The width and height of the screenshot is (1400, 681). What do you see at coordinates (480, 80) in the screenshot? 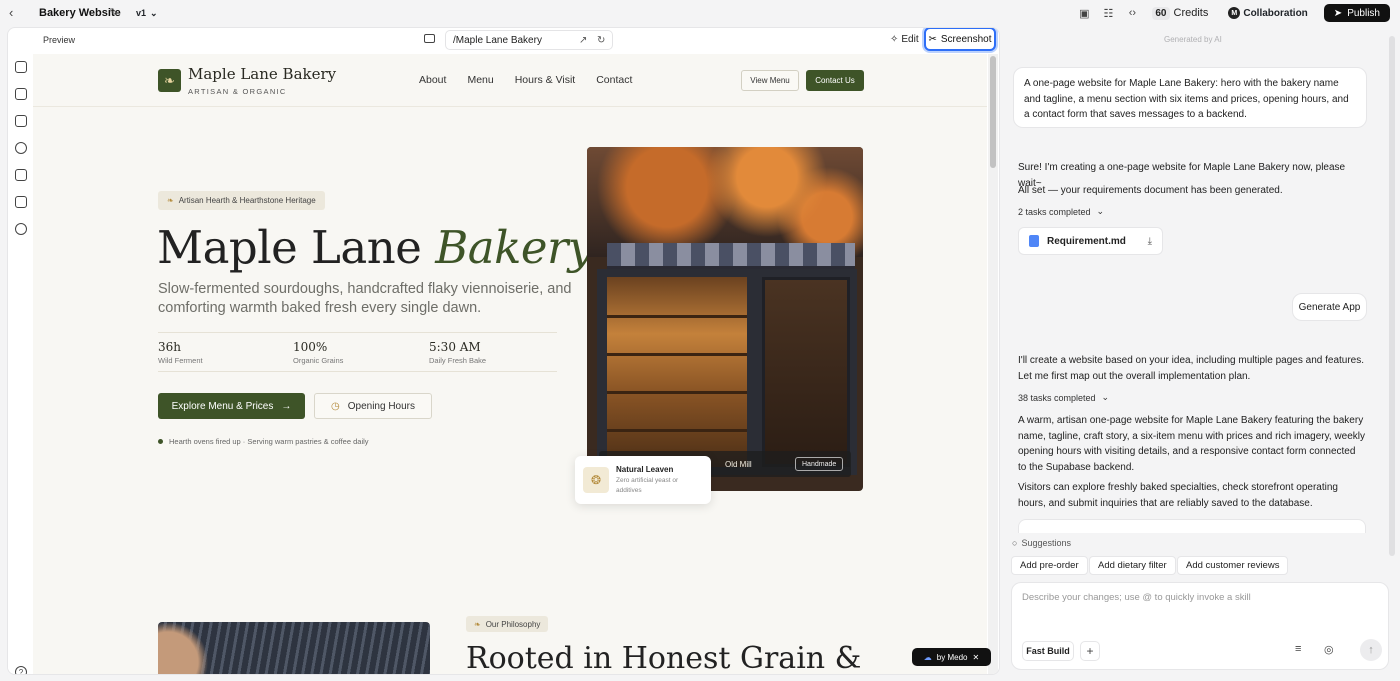
I see `nav-link-menu: Menu` at bounding box center [480, 80].